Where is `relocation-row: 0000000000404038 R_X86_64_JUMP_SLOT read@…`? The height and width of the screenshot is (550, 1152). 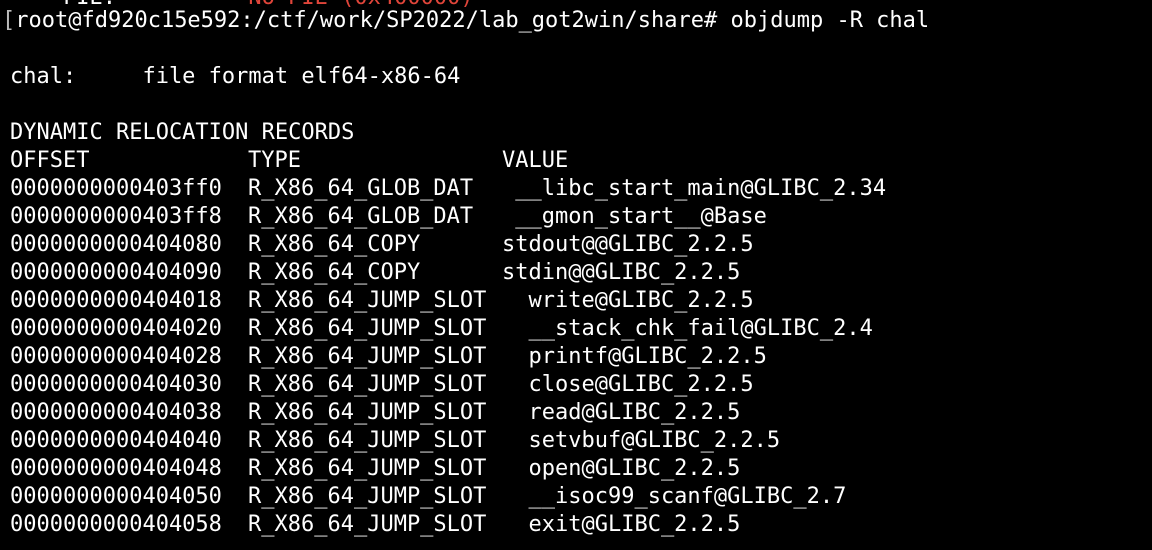 relocation-row: 0000000000404038 R_X86_64_JUMP_SLOT read@… is located at coordinates (469, 413).